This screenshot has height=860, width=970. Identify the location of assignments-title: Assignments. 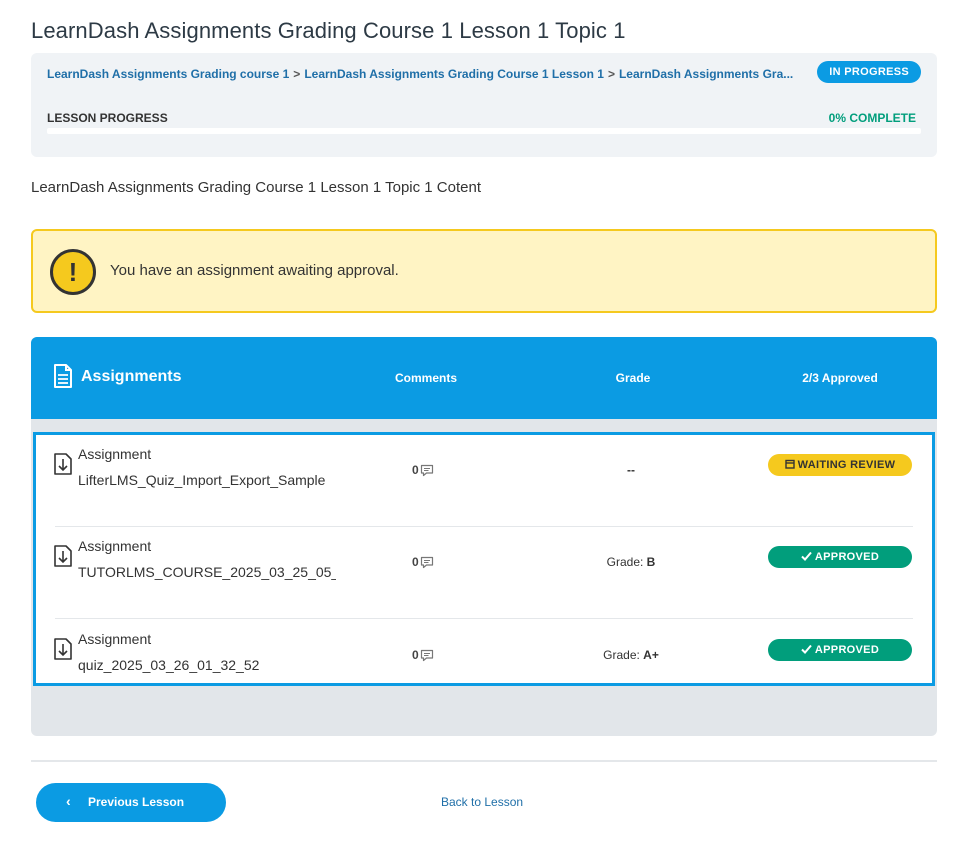
(131, 376).